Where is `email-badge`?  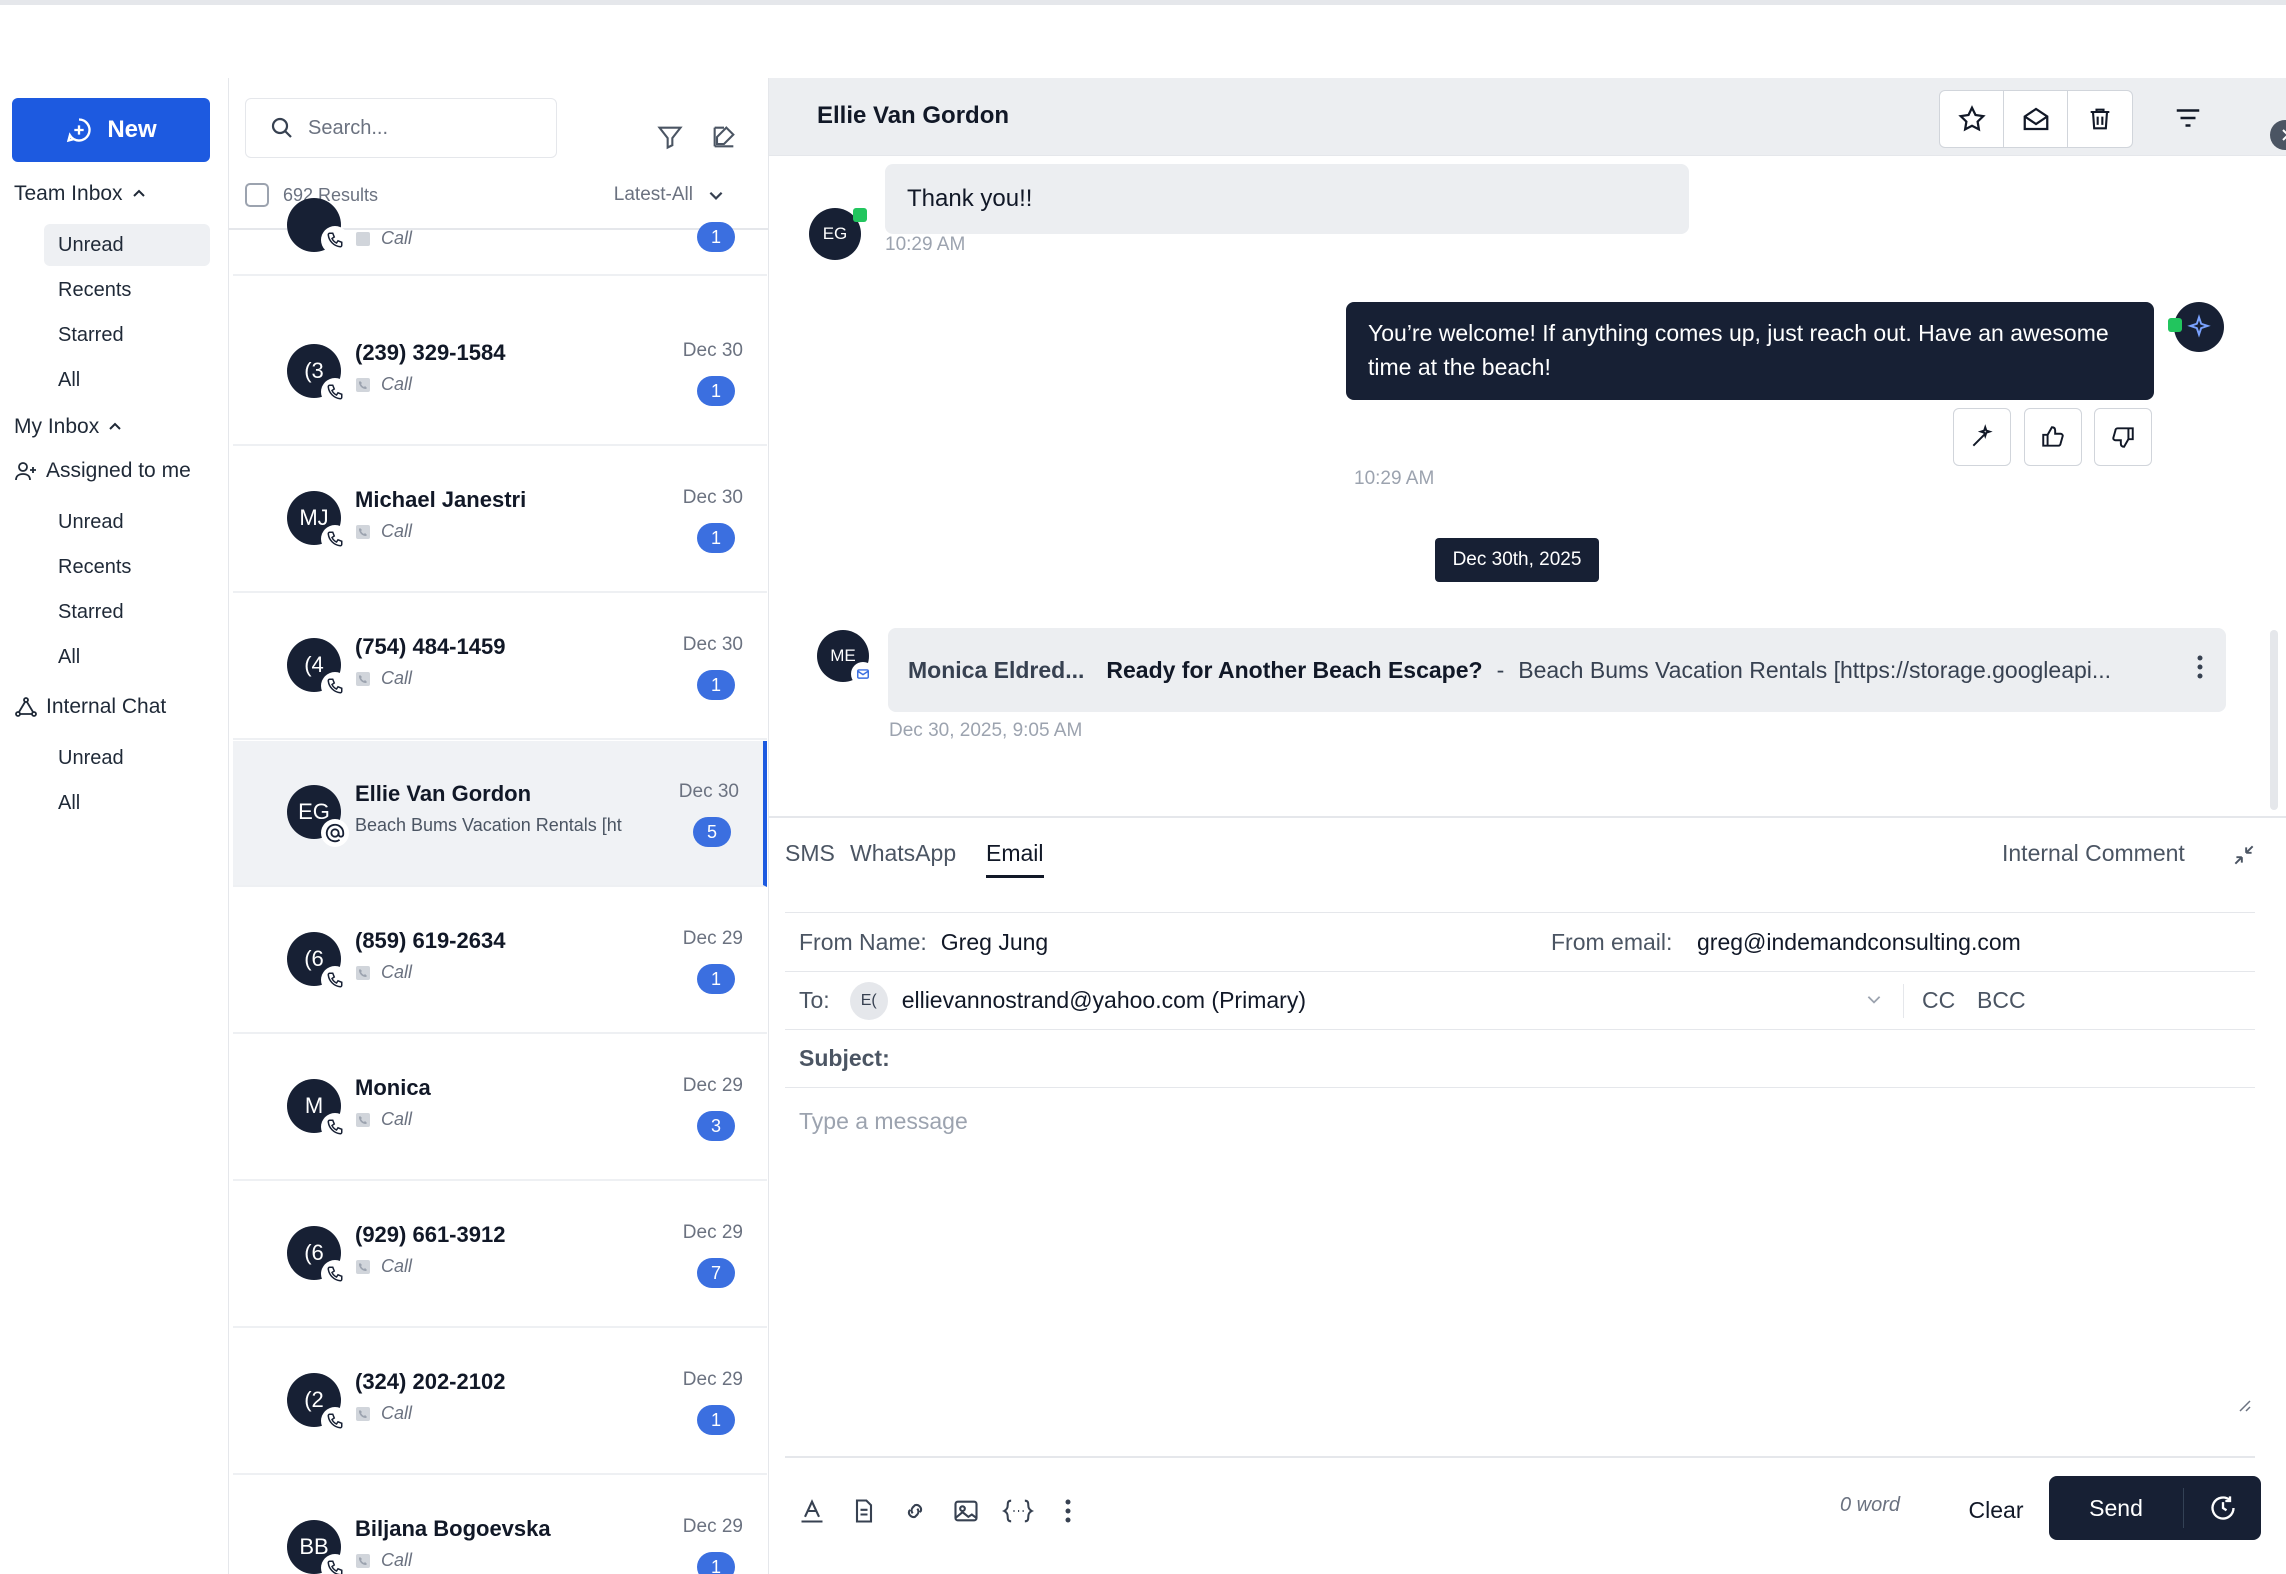
email-badge is located at coordinates (335, 833).